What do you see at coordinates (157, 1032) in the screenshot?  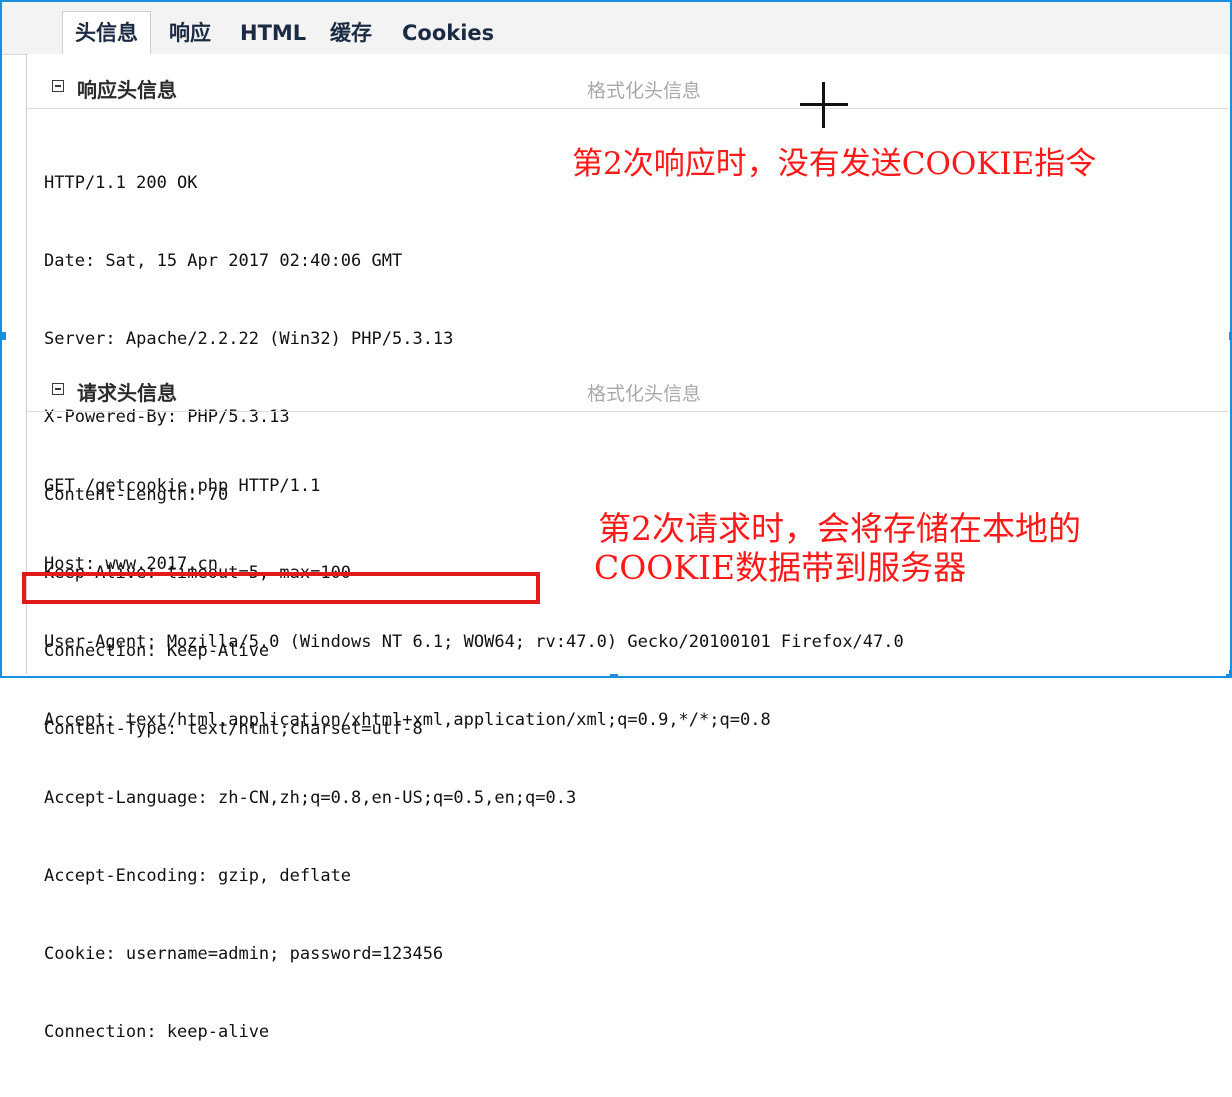 I see `header-line: Connection: keep-alive` at bounding box center [157, 1032].